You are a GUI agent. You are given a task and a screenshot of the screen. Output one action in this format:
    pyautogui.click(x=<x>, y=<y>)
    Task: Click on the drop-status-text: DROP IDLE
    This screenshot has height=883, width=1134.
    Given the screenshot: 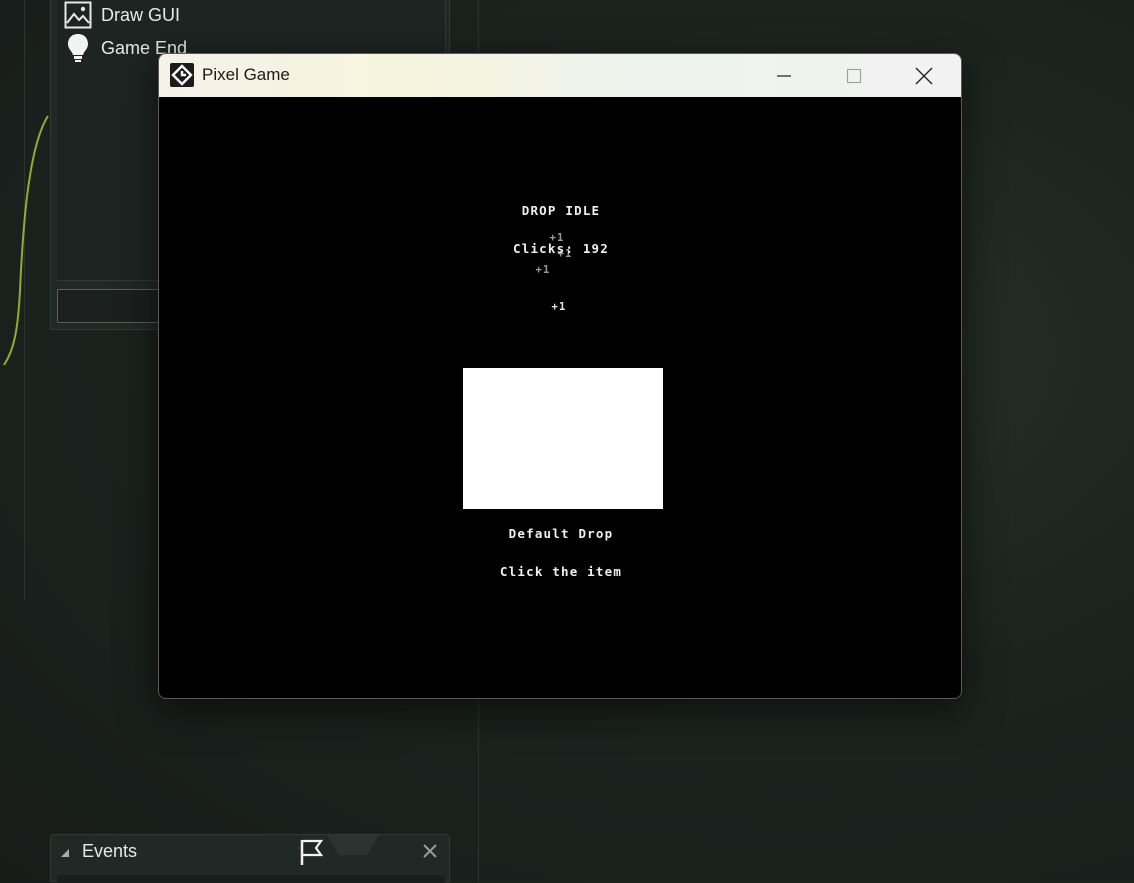 What is the action you would take?
    pyautogui.click(x=561, y=210)
    